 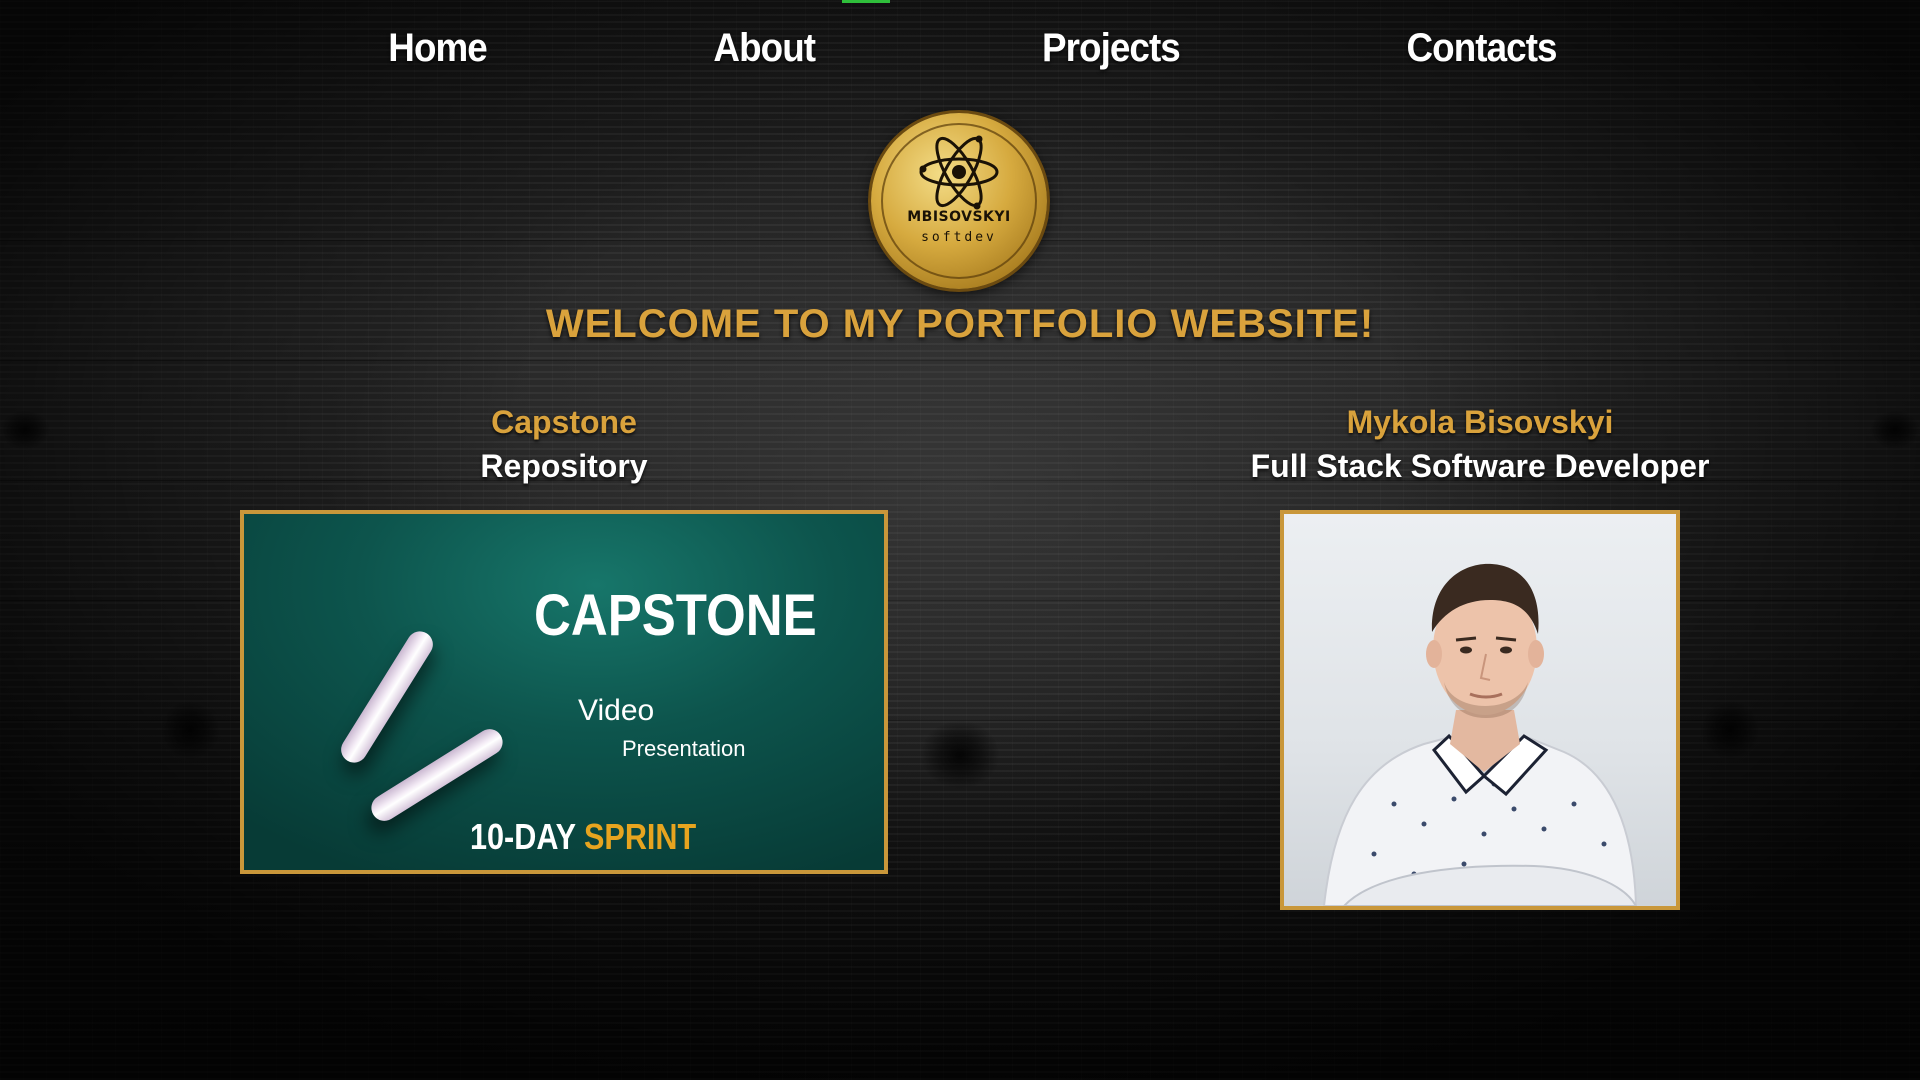 I want to click on site-logo: MBISOVSKYI softdev, so click(x=959, y=201).